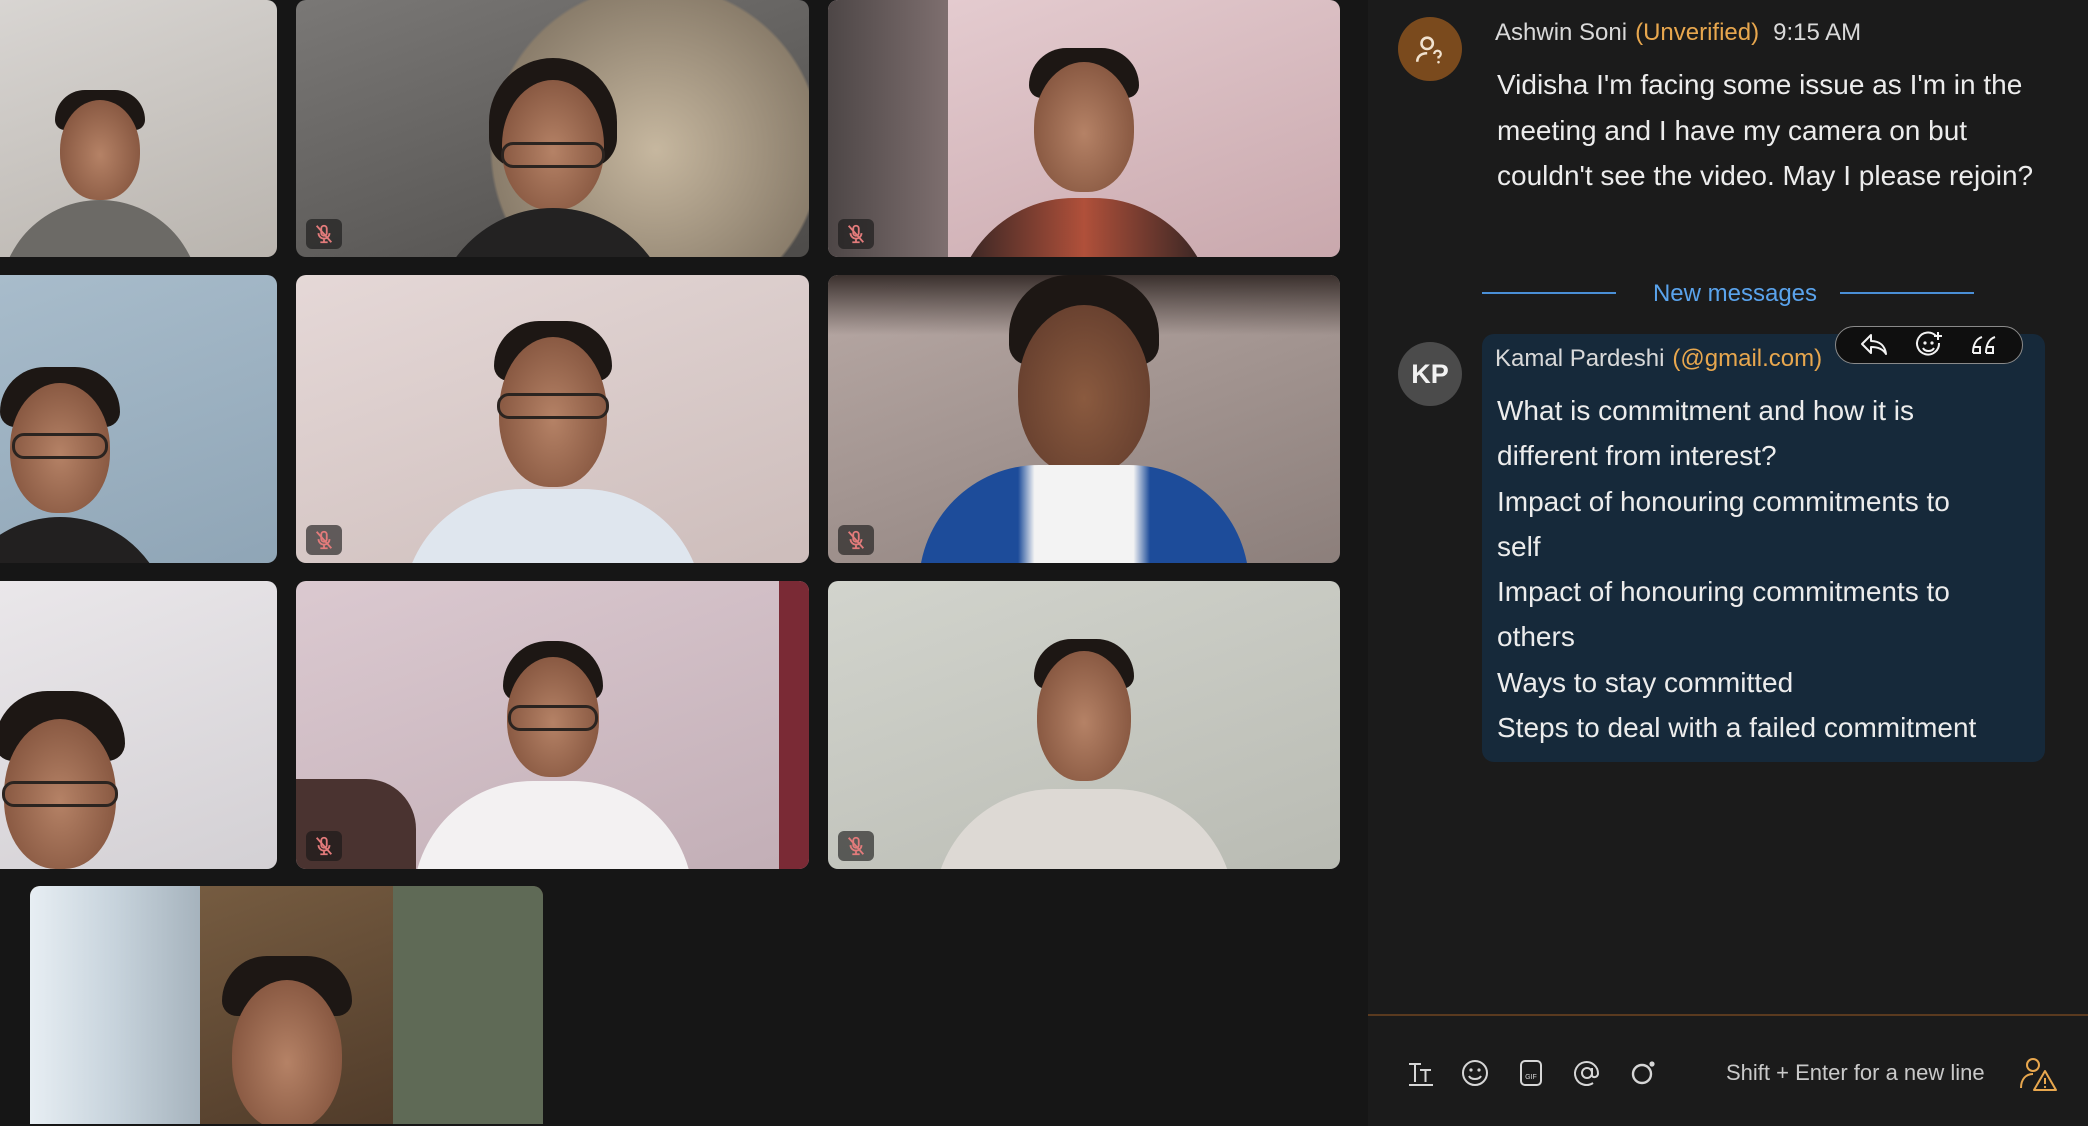 Image resolution: width=2088 pixels, height=1126 pixels. I want to click on svg-text: GIF, so click(1531, 1077).